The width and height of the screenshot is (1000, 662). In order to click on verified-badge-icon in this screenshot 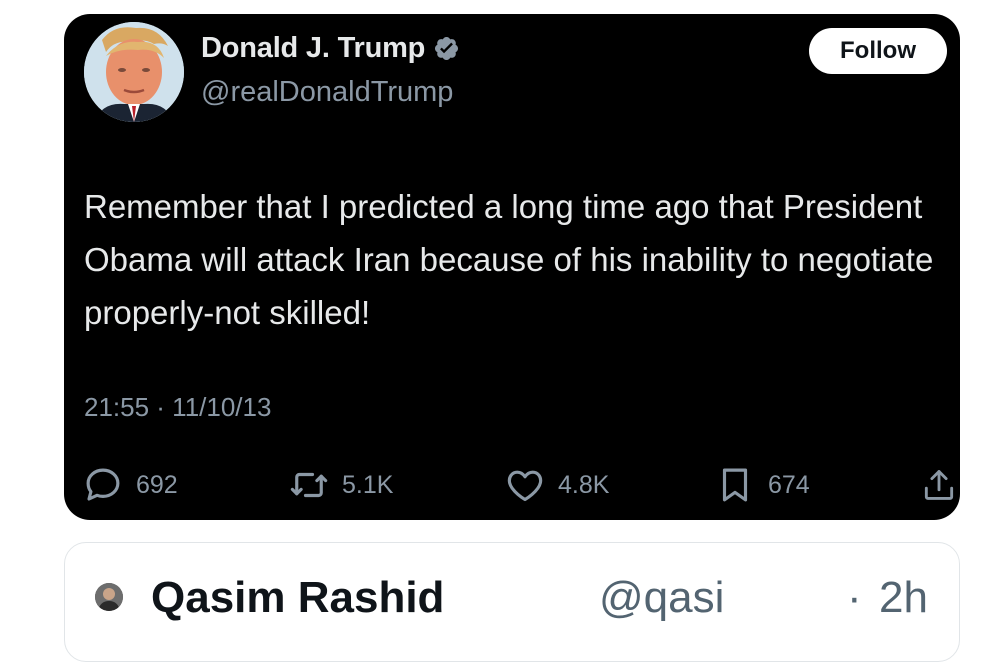, I will do `click(446, 48)`.